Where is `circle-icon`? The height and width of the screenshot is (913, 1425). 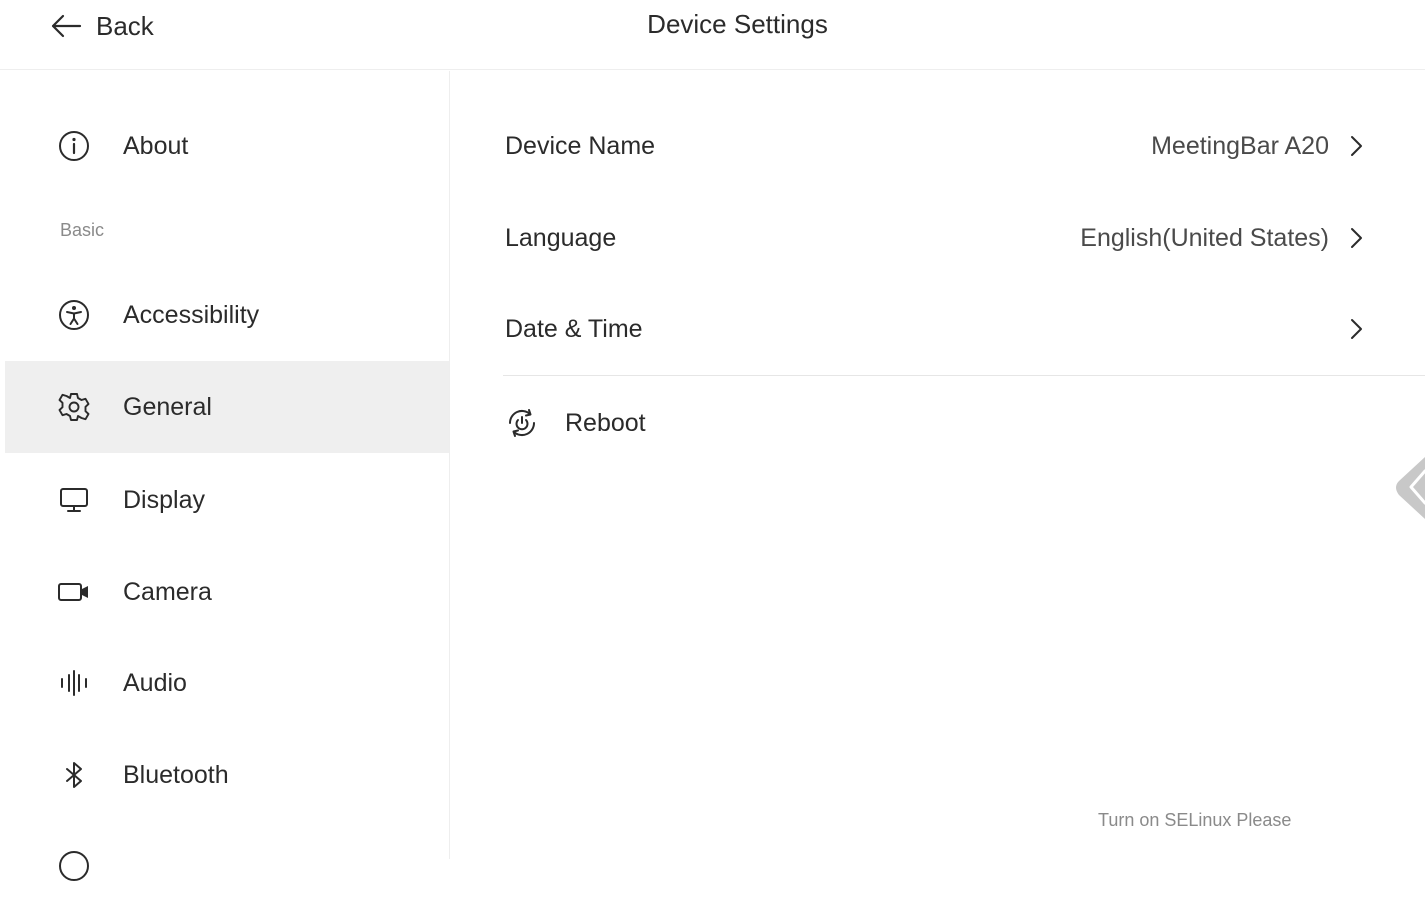
circle-icon is located at coordinates (74, 866).